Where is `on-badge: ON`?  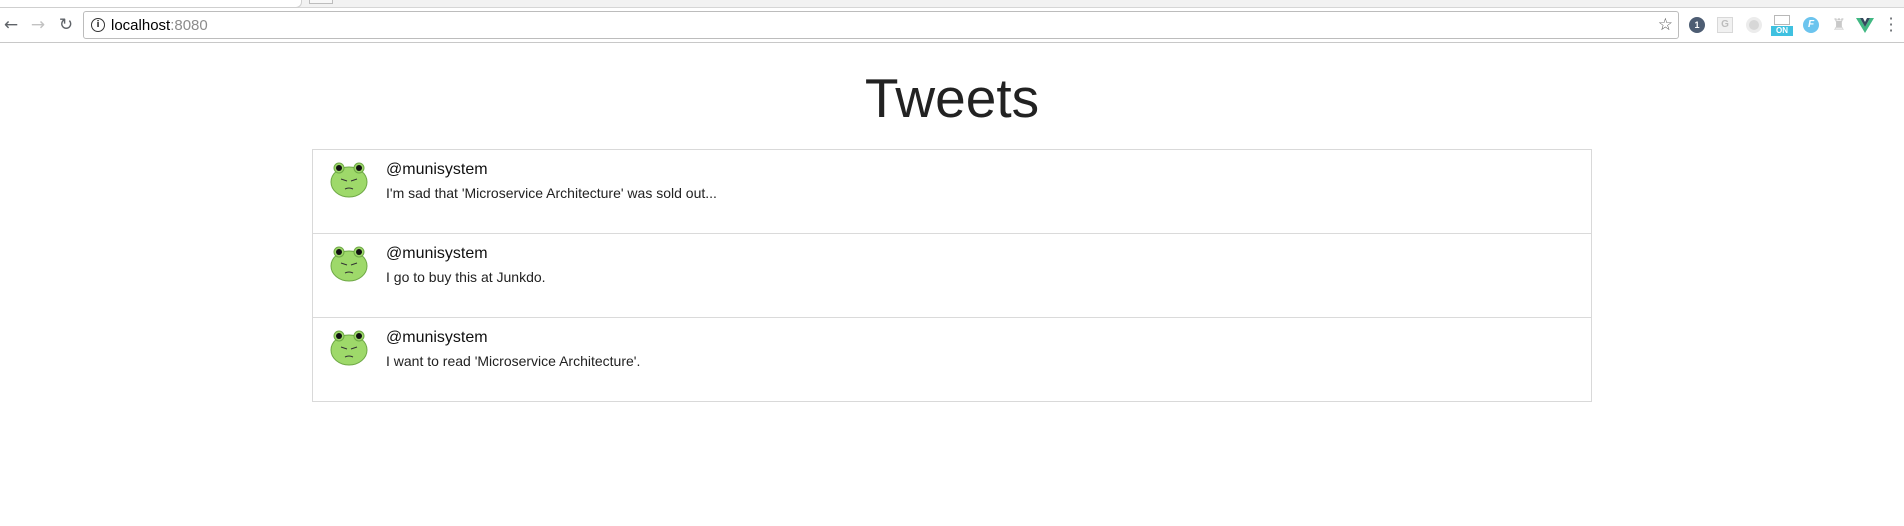
on-badge: ON is located at coordinates (1782, 31).